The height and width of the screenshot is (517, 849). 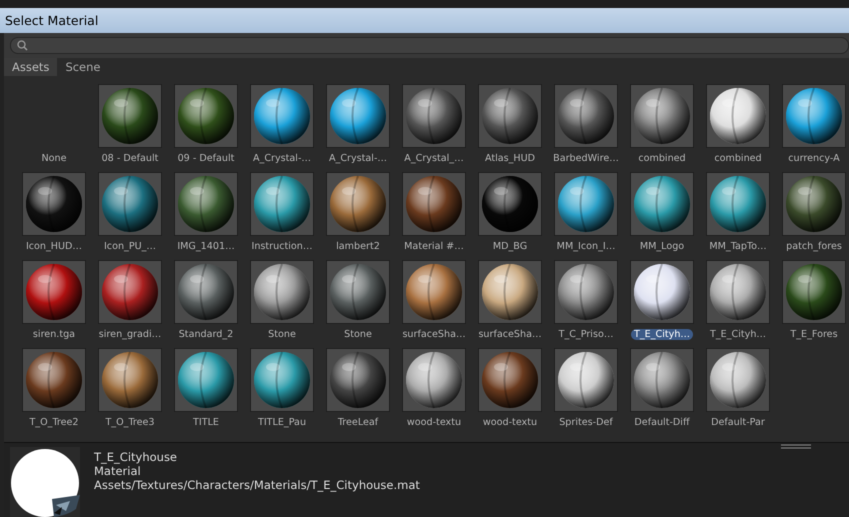 What do you see at coordinates (118, 471) in the screenshot?
I see `asset-type: Material` at bounding box center [118, 471].